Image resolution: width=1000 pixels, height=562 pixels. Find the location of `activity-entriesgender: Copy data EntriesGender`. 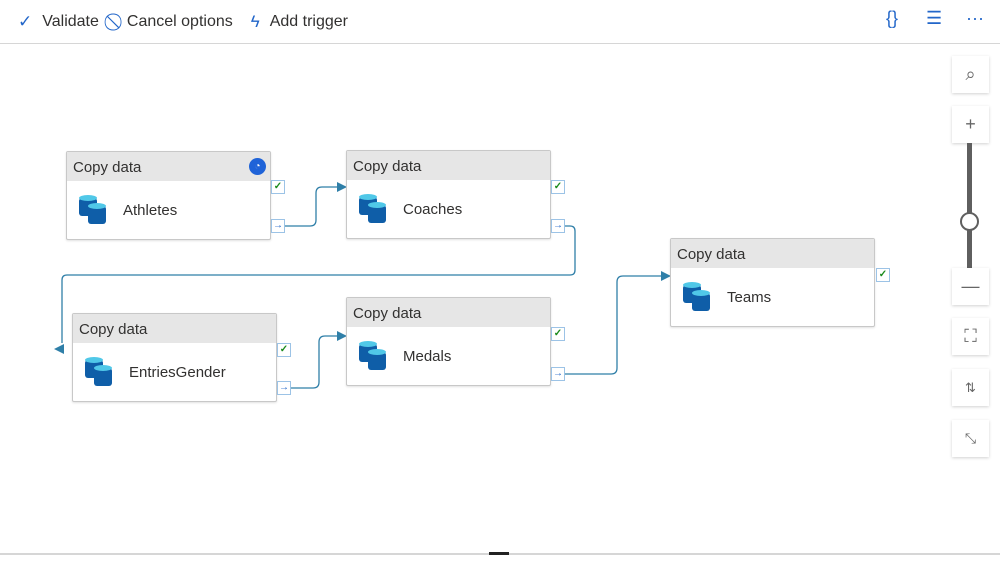

activity-entriesgender: Copy data EntriesGender is located at coordinates (174, 357).